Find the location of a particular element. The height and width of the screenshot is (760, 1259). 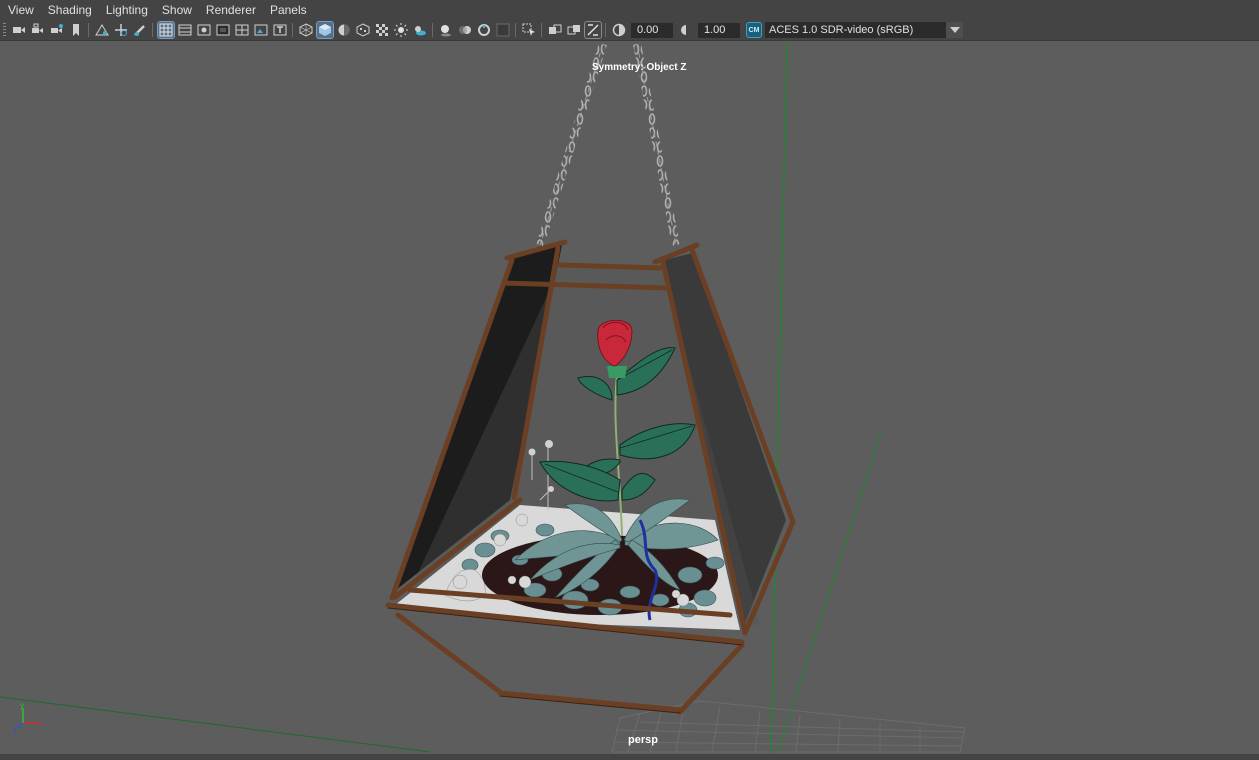

resolution-gate-icon is located at coordinates (204, 30).